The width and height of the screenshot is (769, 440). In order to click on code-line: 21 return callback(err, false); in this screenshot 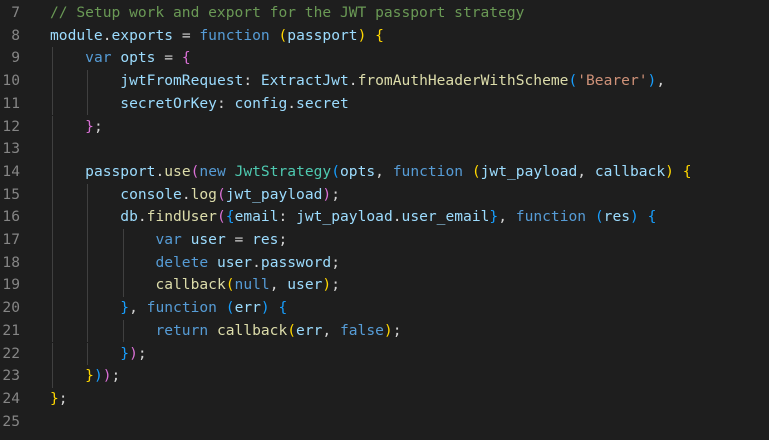, I will do `click(384, 331)`.